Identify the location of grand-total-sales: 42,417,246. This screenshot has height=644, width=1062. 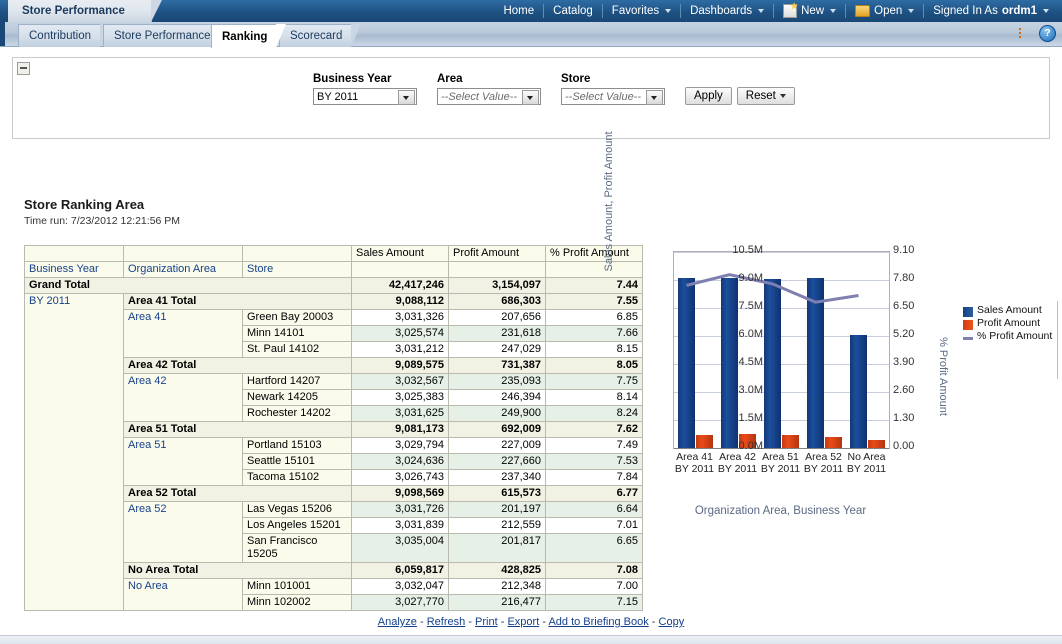
(400, 285).